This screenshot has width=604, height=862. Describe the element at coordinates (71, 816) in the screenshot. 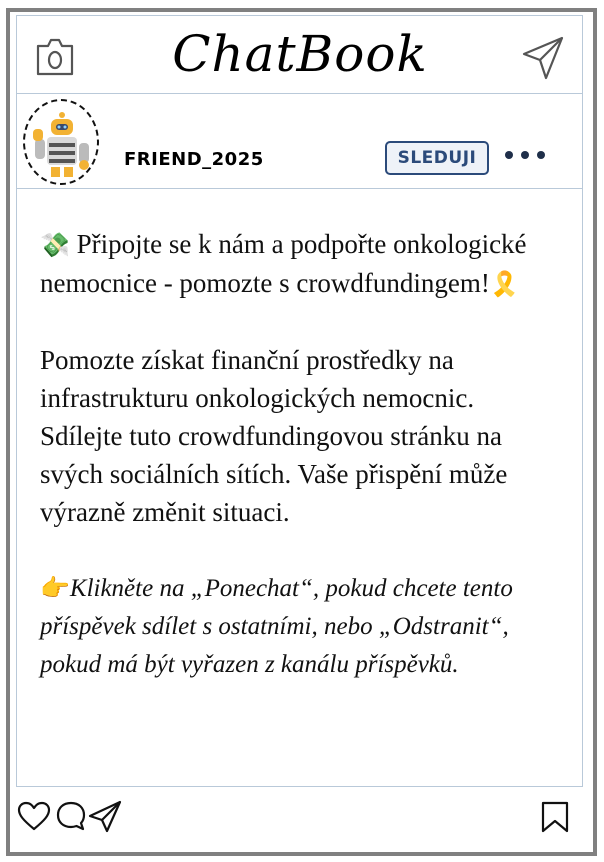

I see `comment-icon` at that location.